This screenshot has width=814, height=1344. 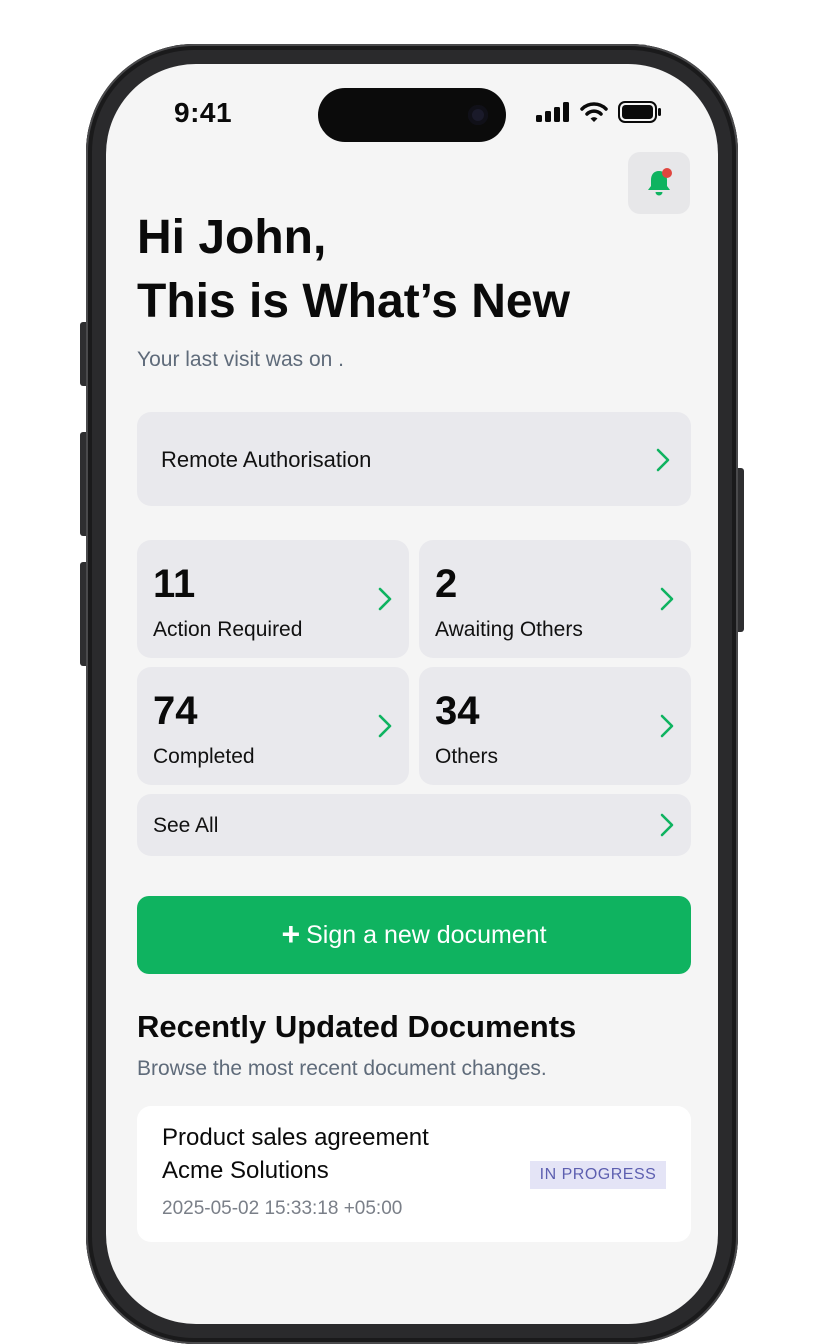 I want to click on sign-new-document-button: + Sign a new document, so click(x=414, y=935).